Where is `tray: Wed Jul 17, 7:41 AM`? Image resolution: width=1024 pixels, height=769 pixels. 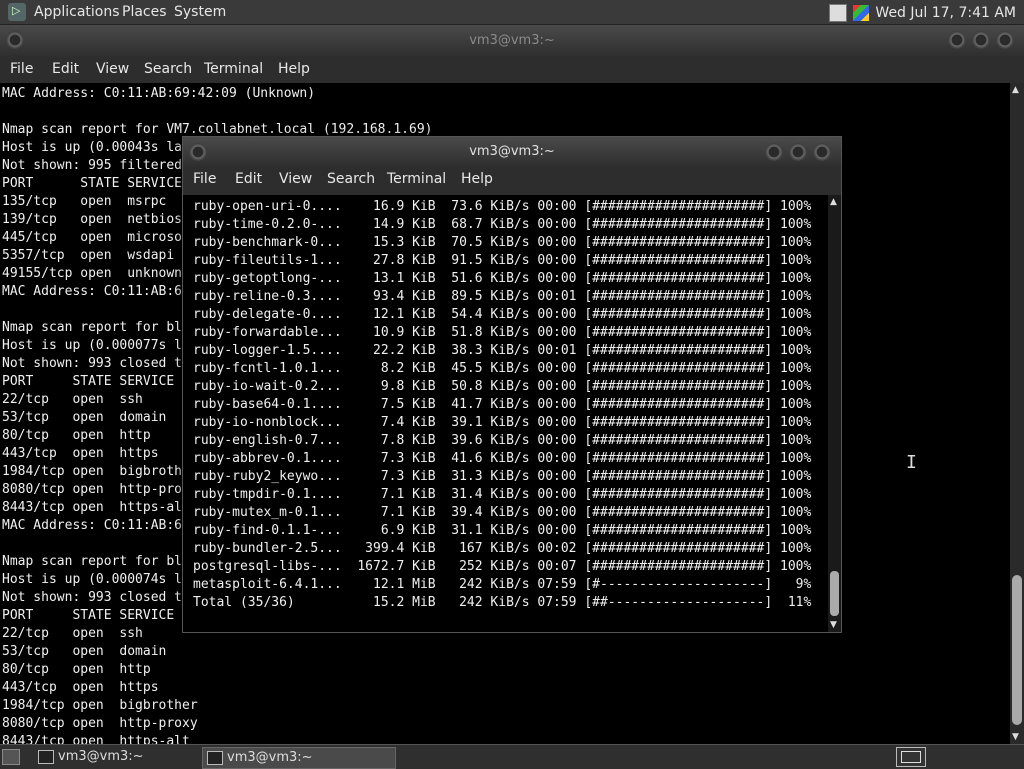 tray: Wed Jul 17, 7:41 AM is located at coordinates (922, 13).